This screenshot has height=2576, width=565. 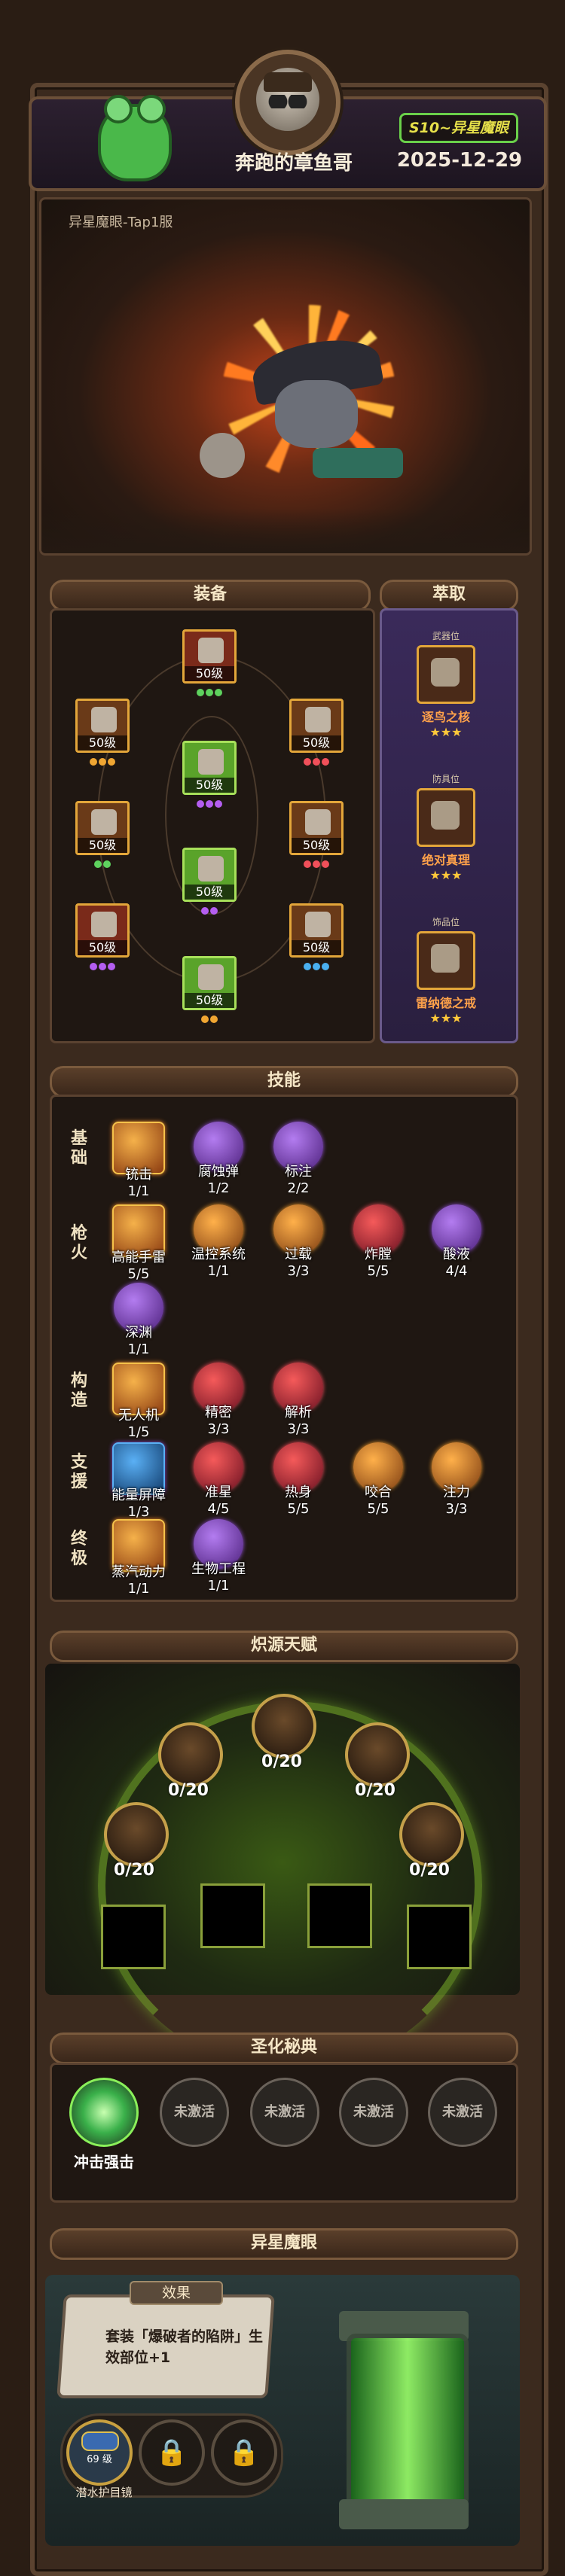 I want to click on extract-item-armor: 防具位 绝对真理 ★★★, so click(x=446, y=829).